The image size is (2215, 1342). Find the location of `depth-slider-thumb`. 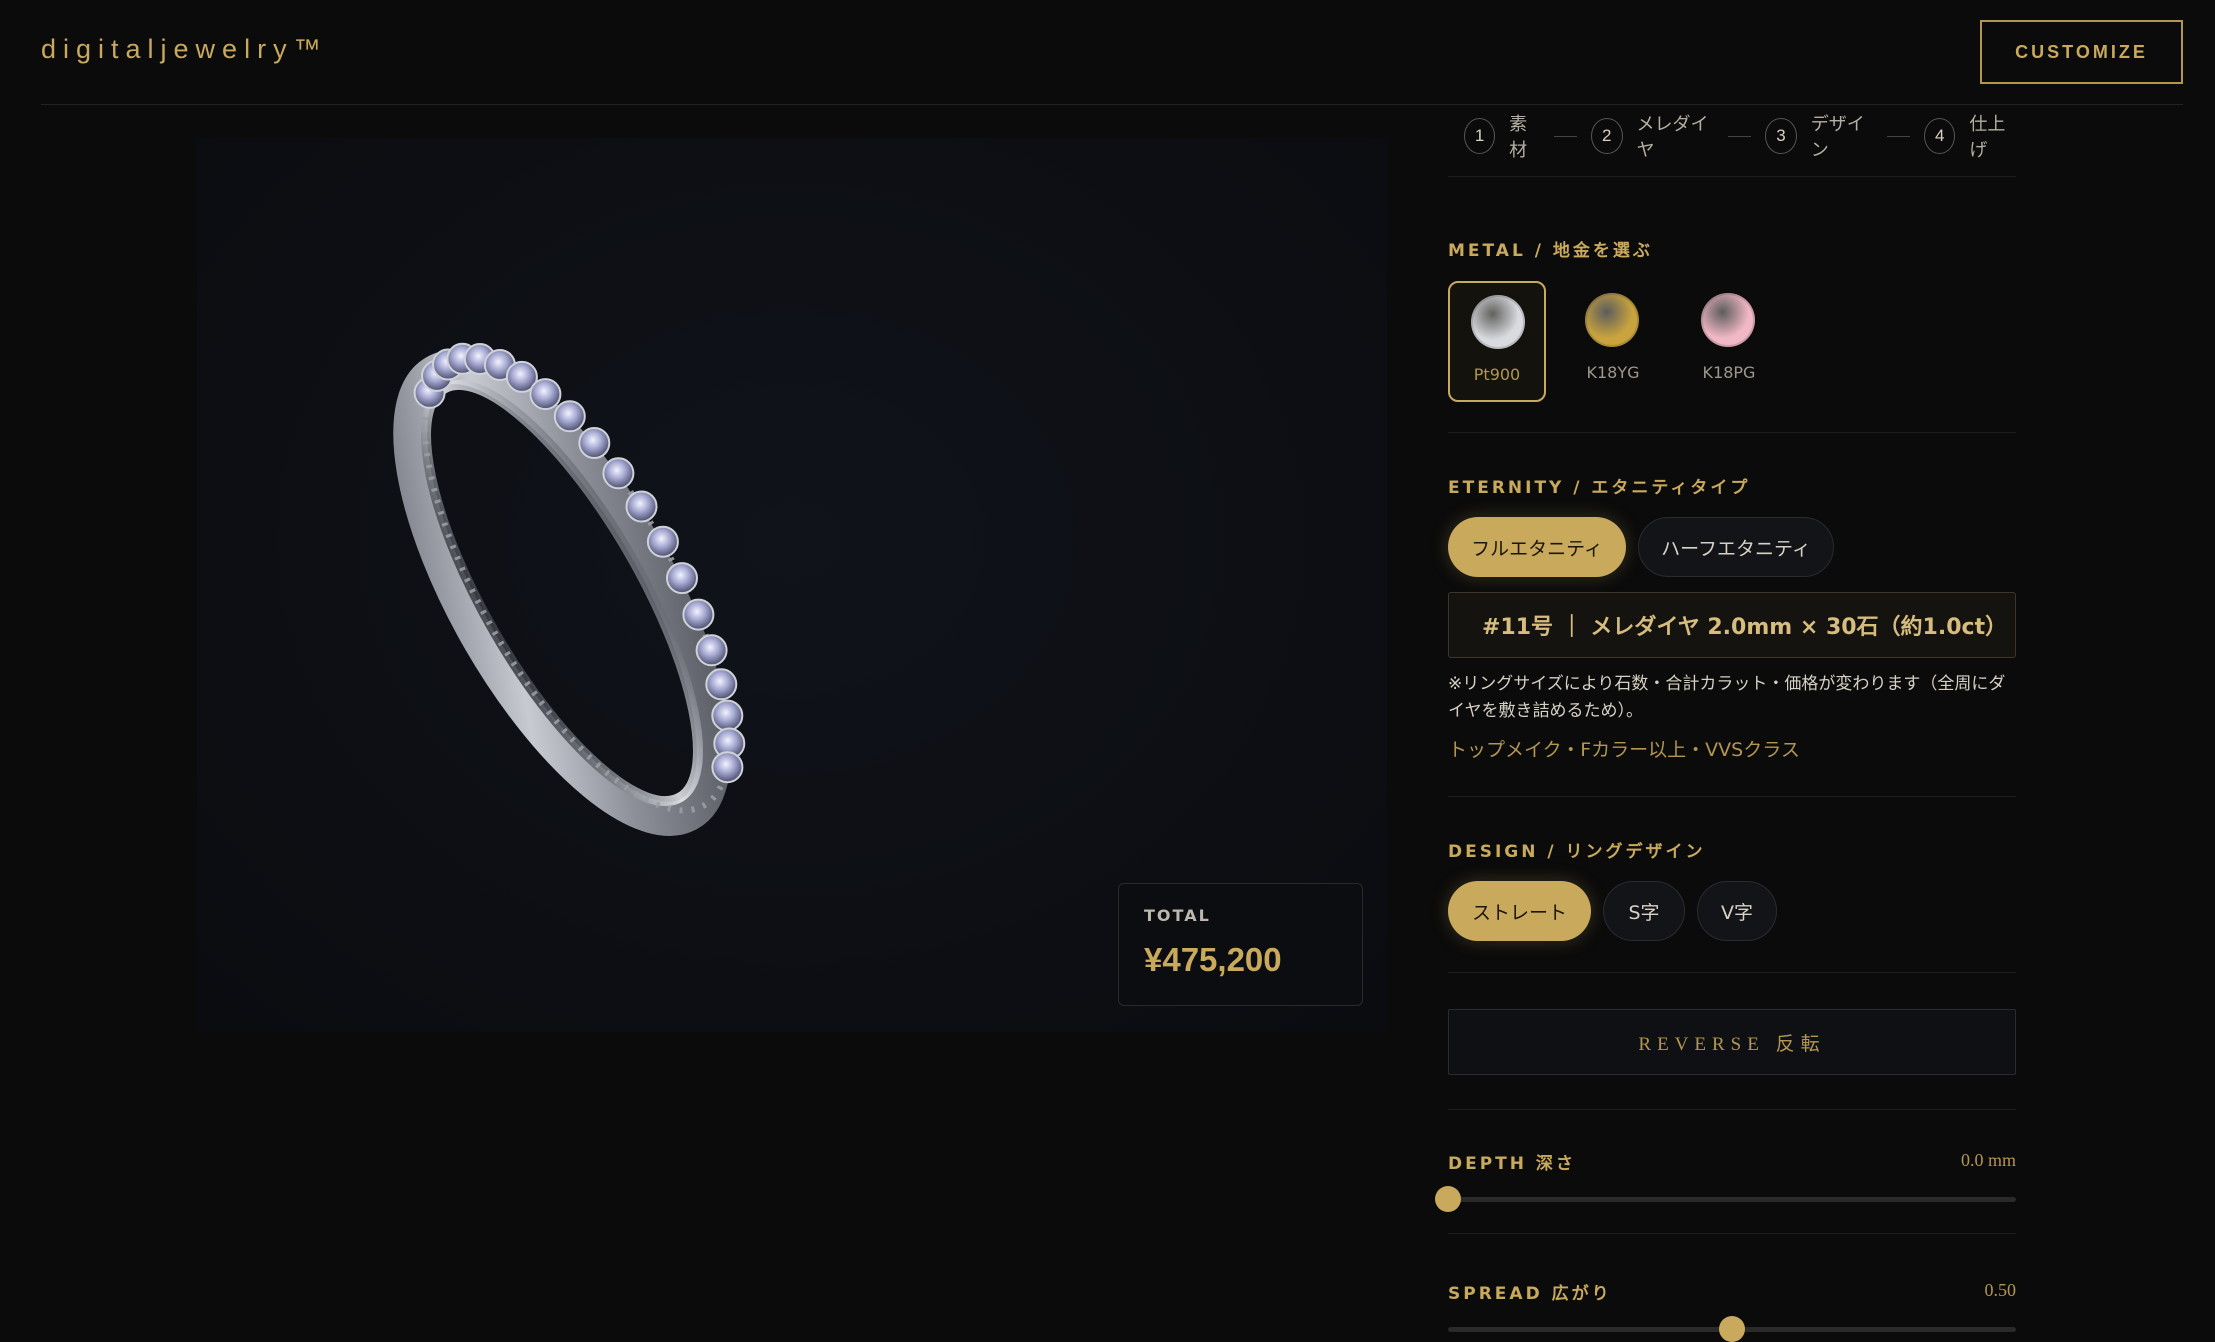

depth-slider-thumb is located at coordinates (1448, 1199).